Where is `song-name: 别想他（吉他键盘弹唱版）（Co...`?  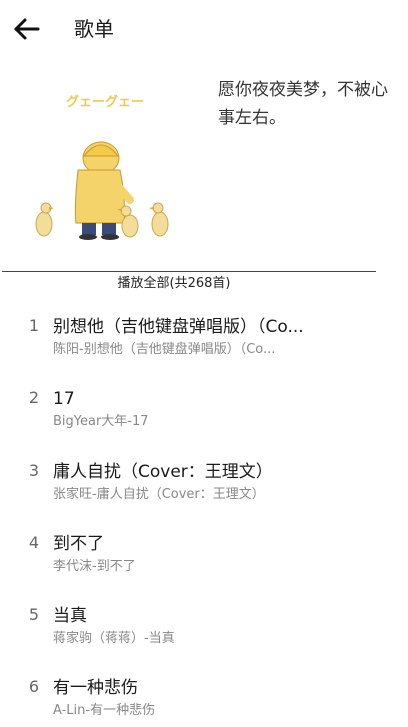 song-name: 别想他（吉他键盘弹唱版）（Co... is located at coordinates (178, 327).